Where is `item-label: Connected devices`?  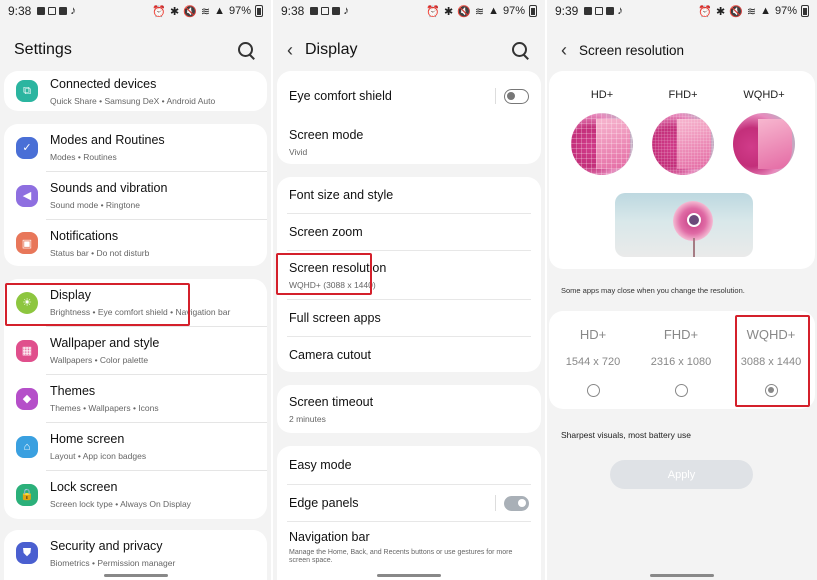 item-label: Connected devices is located at coordinates (103, 83).